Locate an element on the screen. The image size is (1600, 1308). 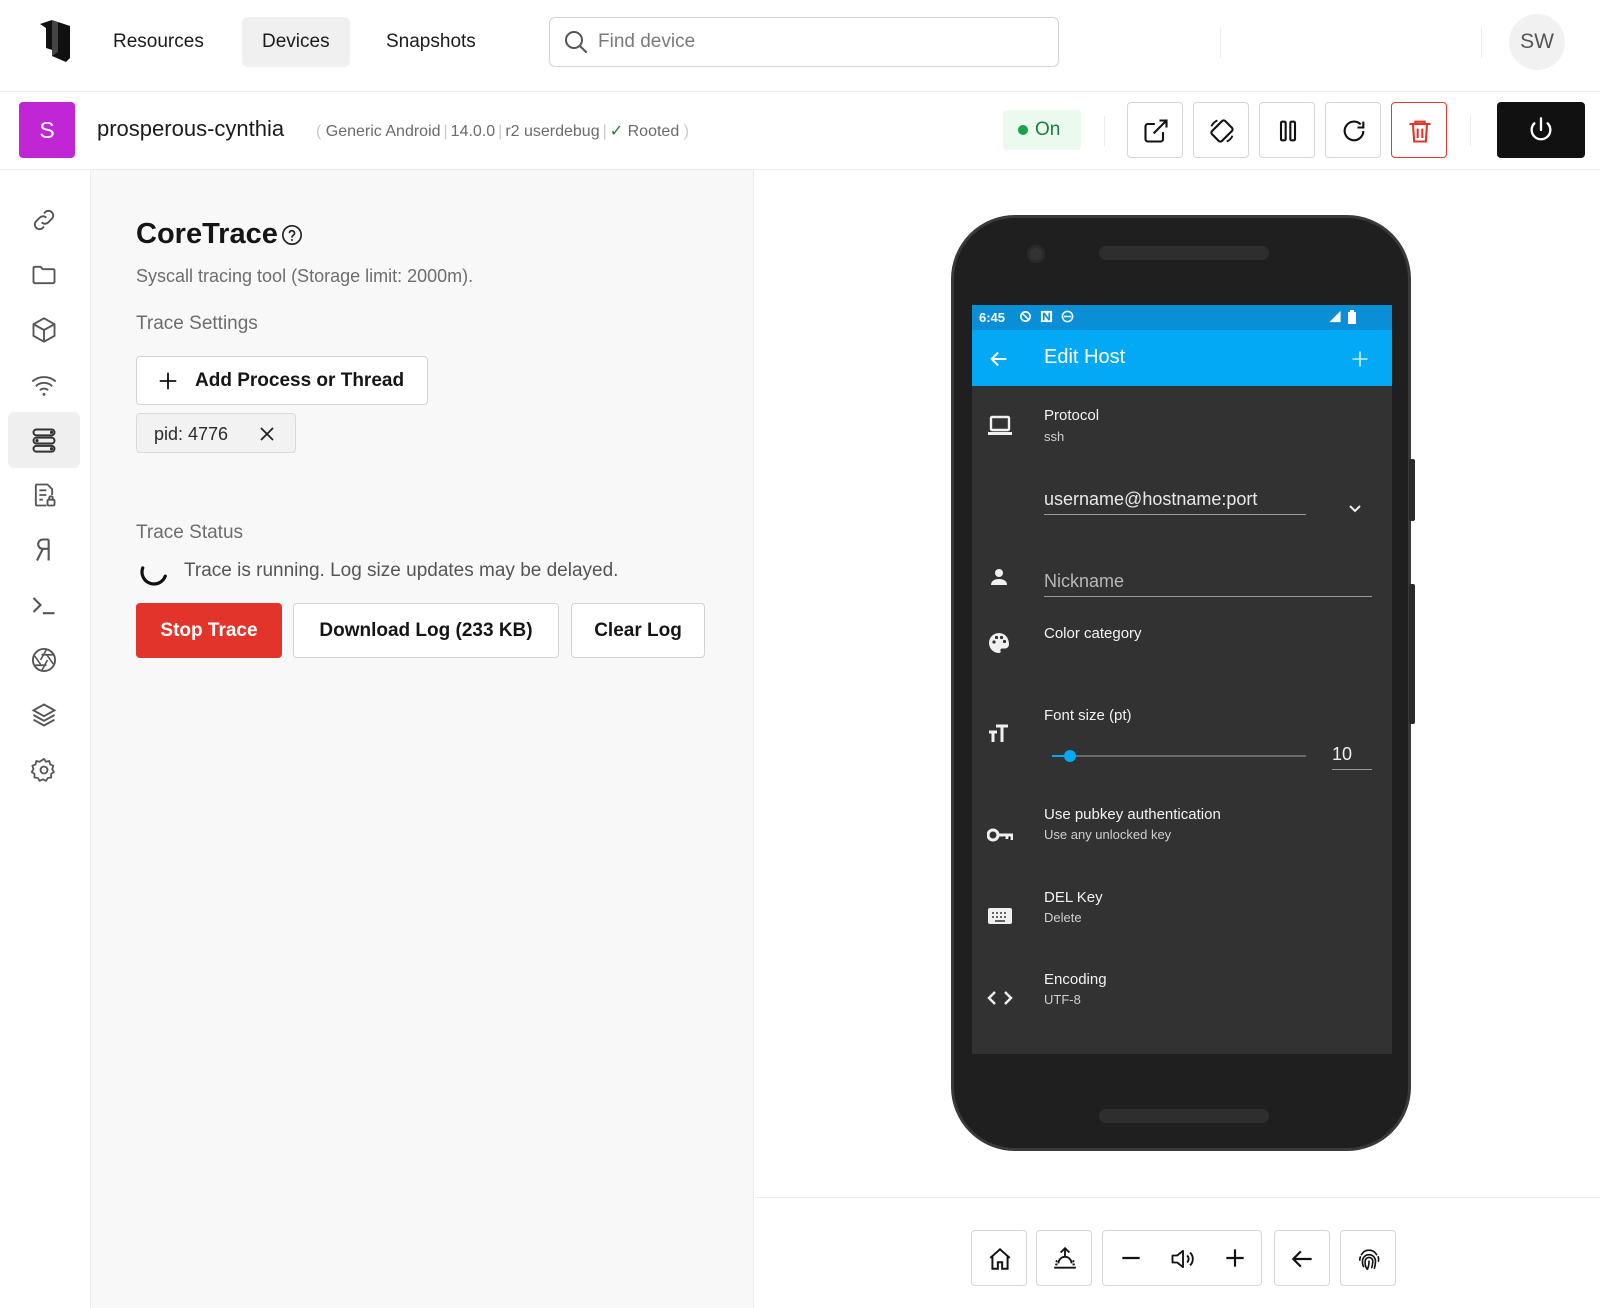
home-icon is located at coordinates (1000, 1258).